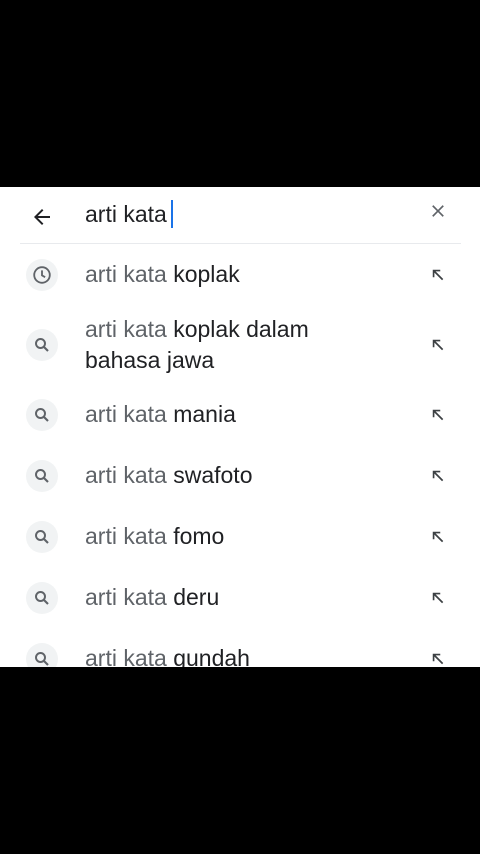 The width and height of the screenshot is (480, 854). I want to click on clear-button, so click(438, 211).